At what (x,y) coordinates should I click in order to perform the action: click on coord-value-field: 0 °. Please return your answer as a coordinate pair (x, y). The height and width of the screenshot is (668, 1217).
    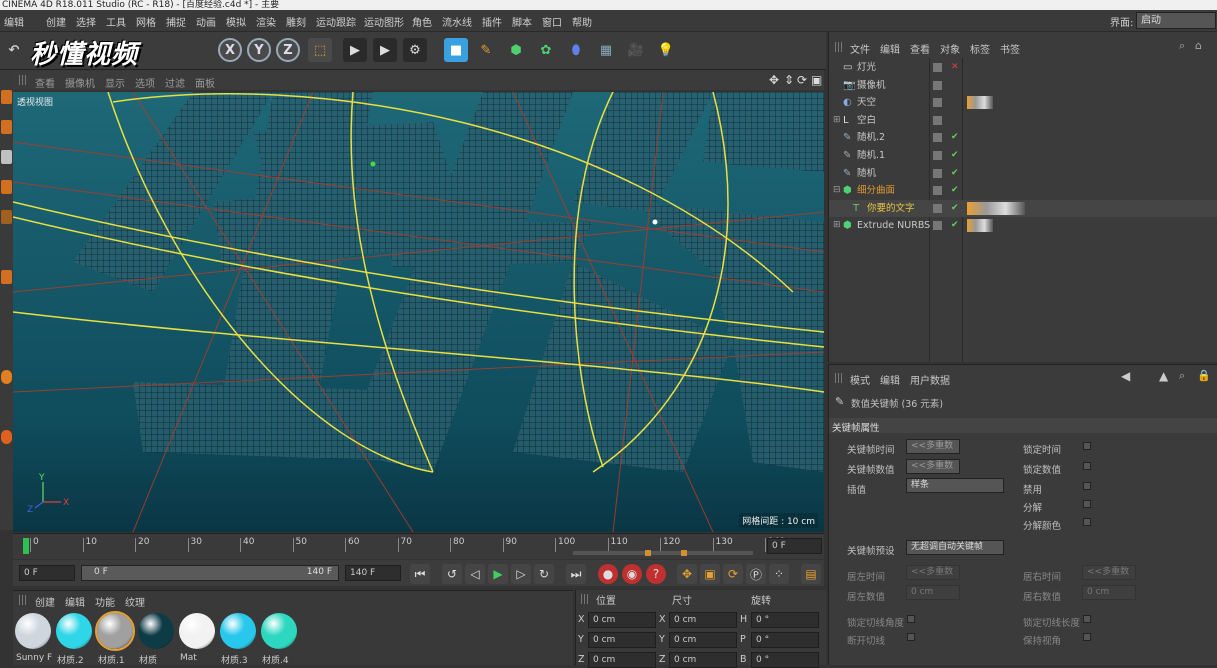
    Looking at the image, I should click on (785, 640).